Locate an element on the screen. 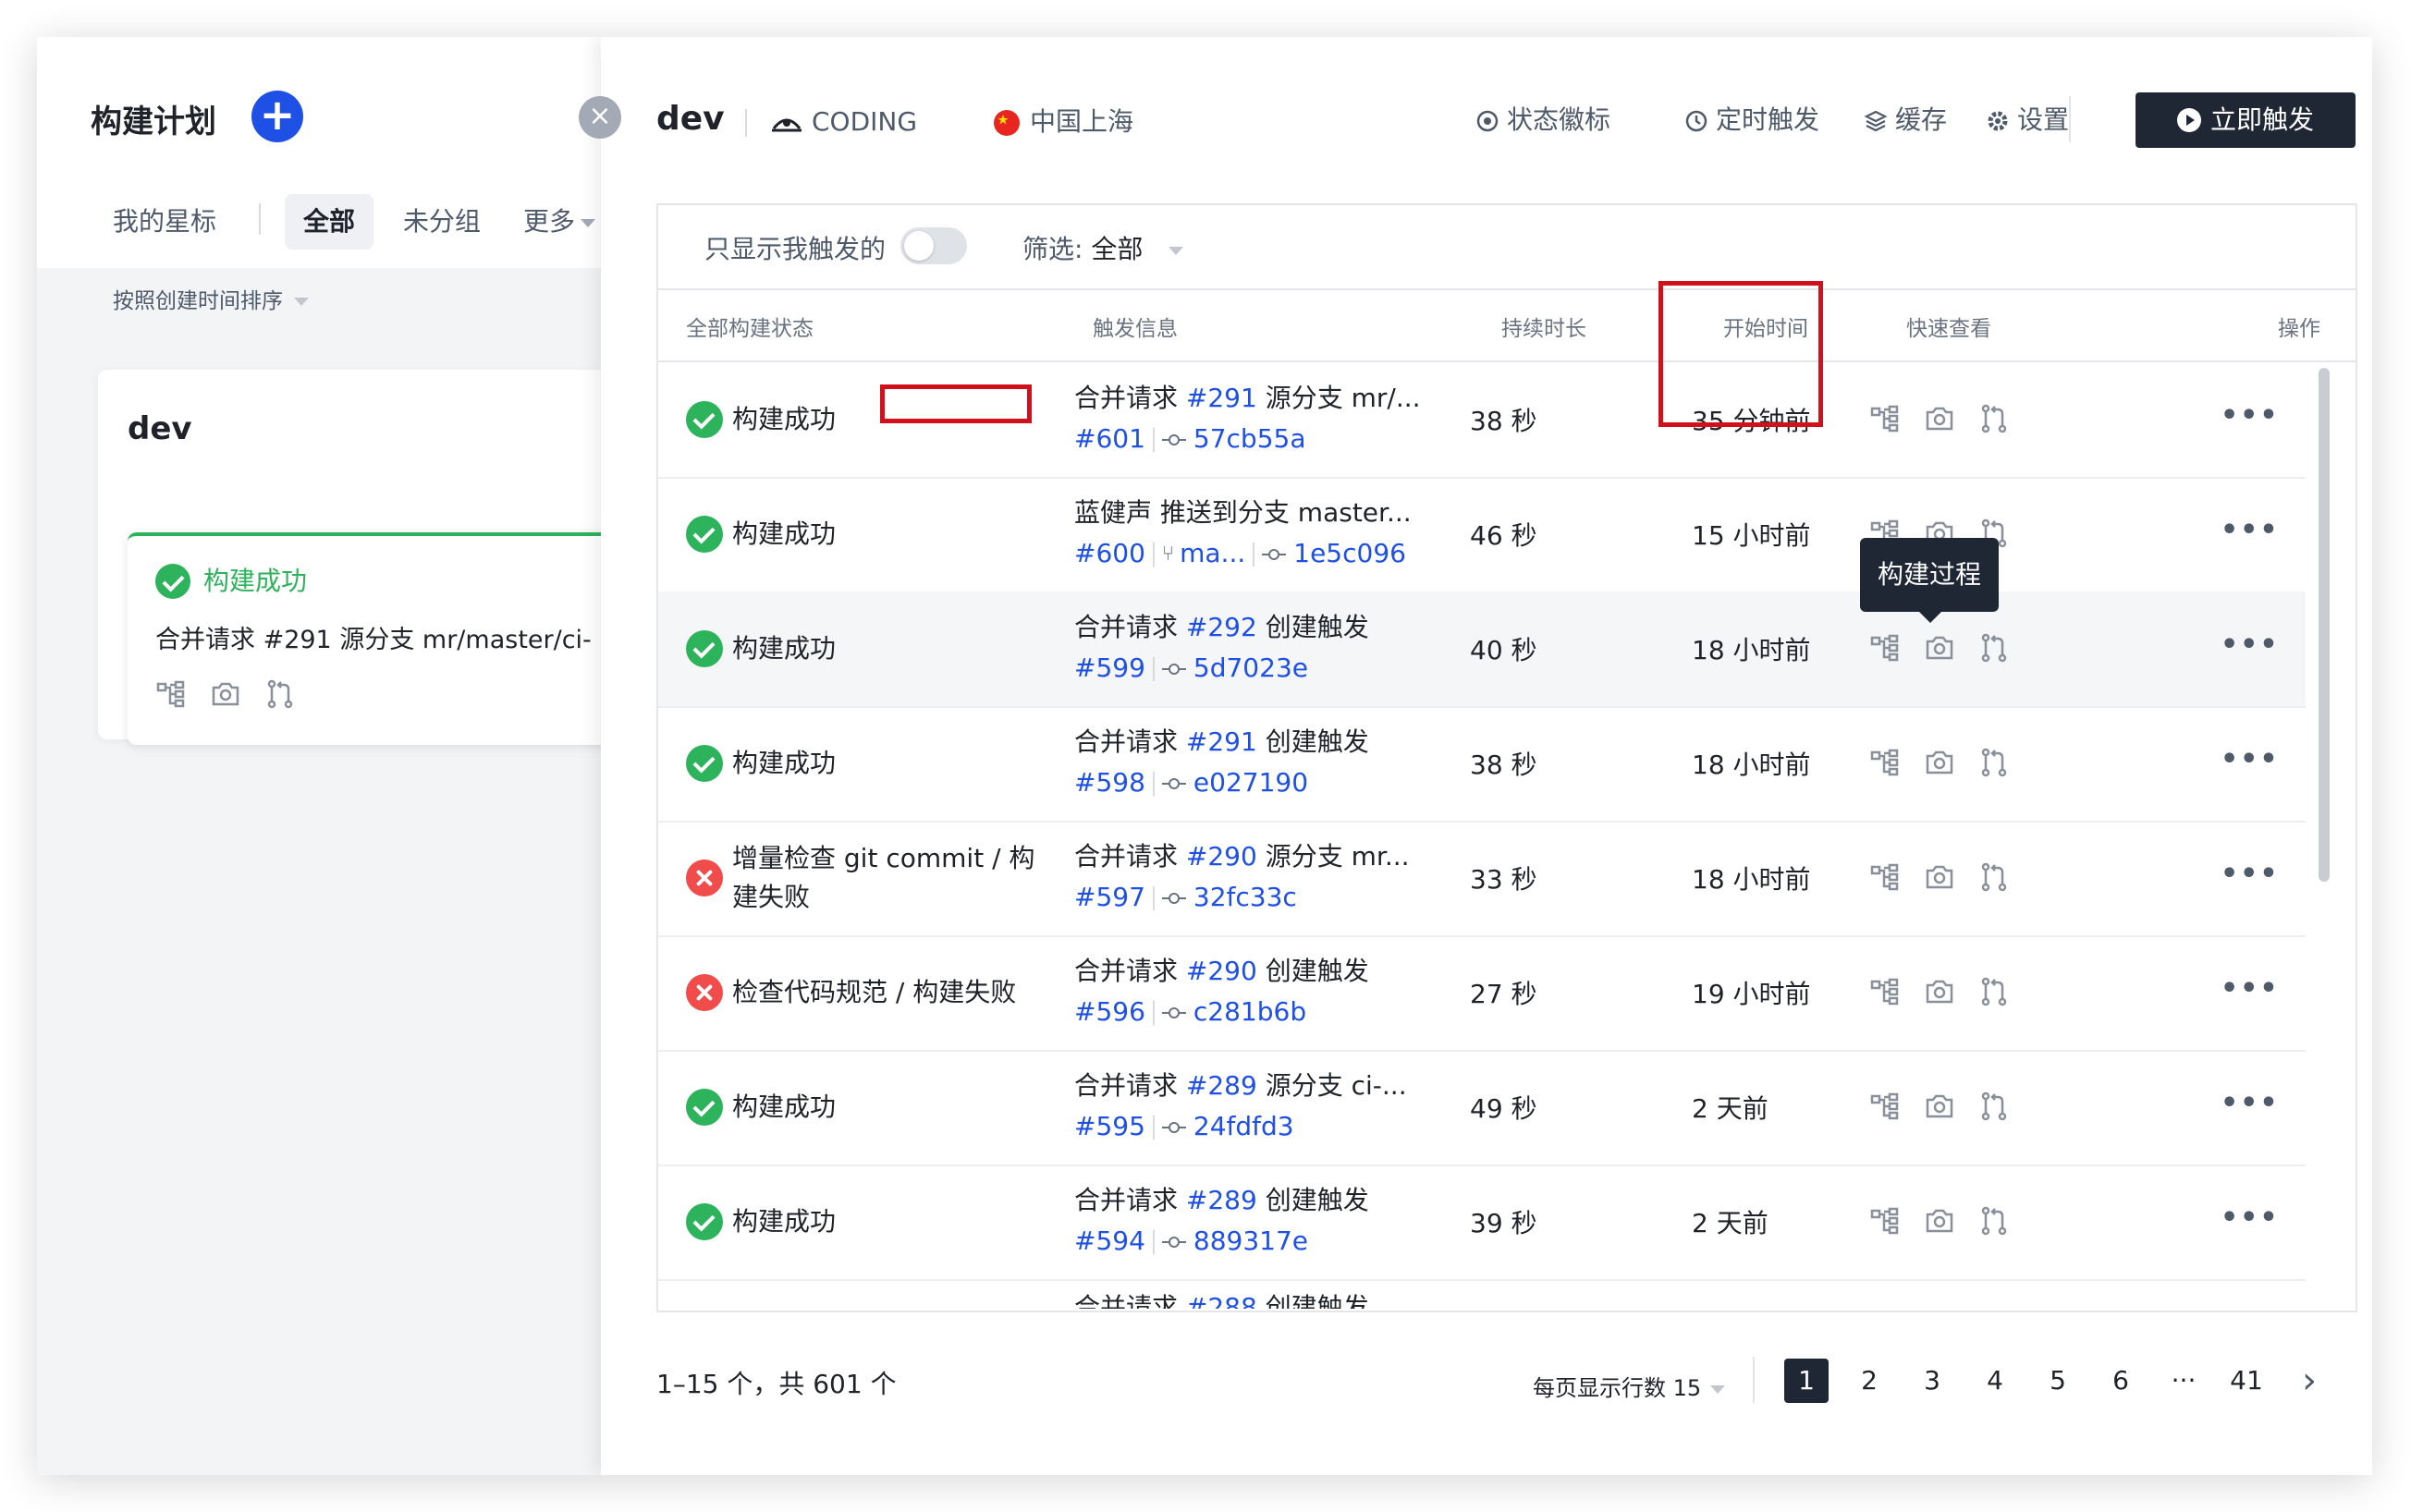 Image resolution: width=2411 pixels, height=1512 pixels. build-number-link: #599 is located at coordinates (1109, 667).